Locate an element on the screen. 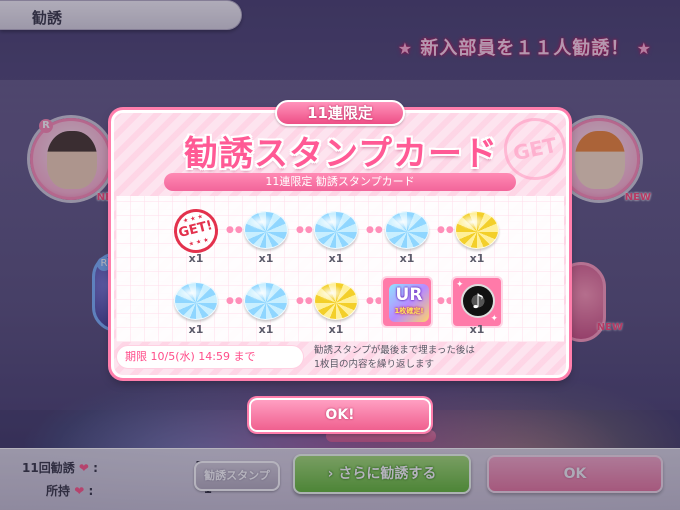 This screenshot has width=680, height=510. stamp-slot-3: x1 is located at coordinates (336, 236).